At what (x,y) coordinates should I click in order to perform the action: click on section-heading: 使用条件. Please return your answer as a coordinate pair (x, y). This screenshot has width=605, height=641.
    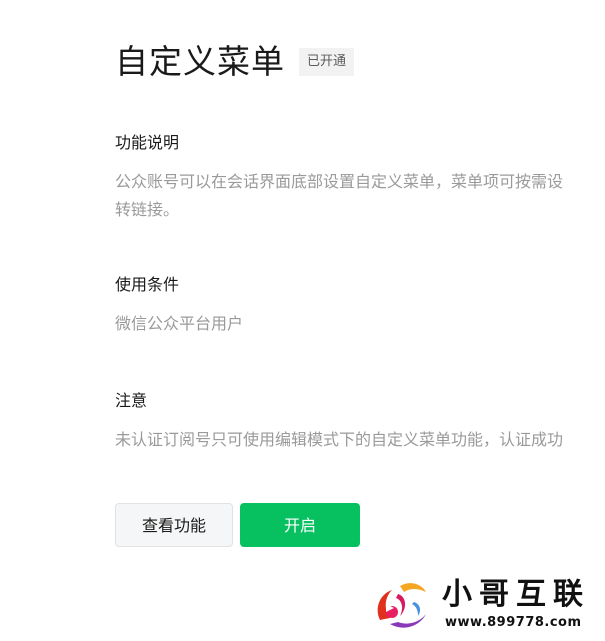
    Looking at the image, I should click on (147, 284).